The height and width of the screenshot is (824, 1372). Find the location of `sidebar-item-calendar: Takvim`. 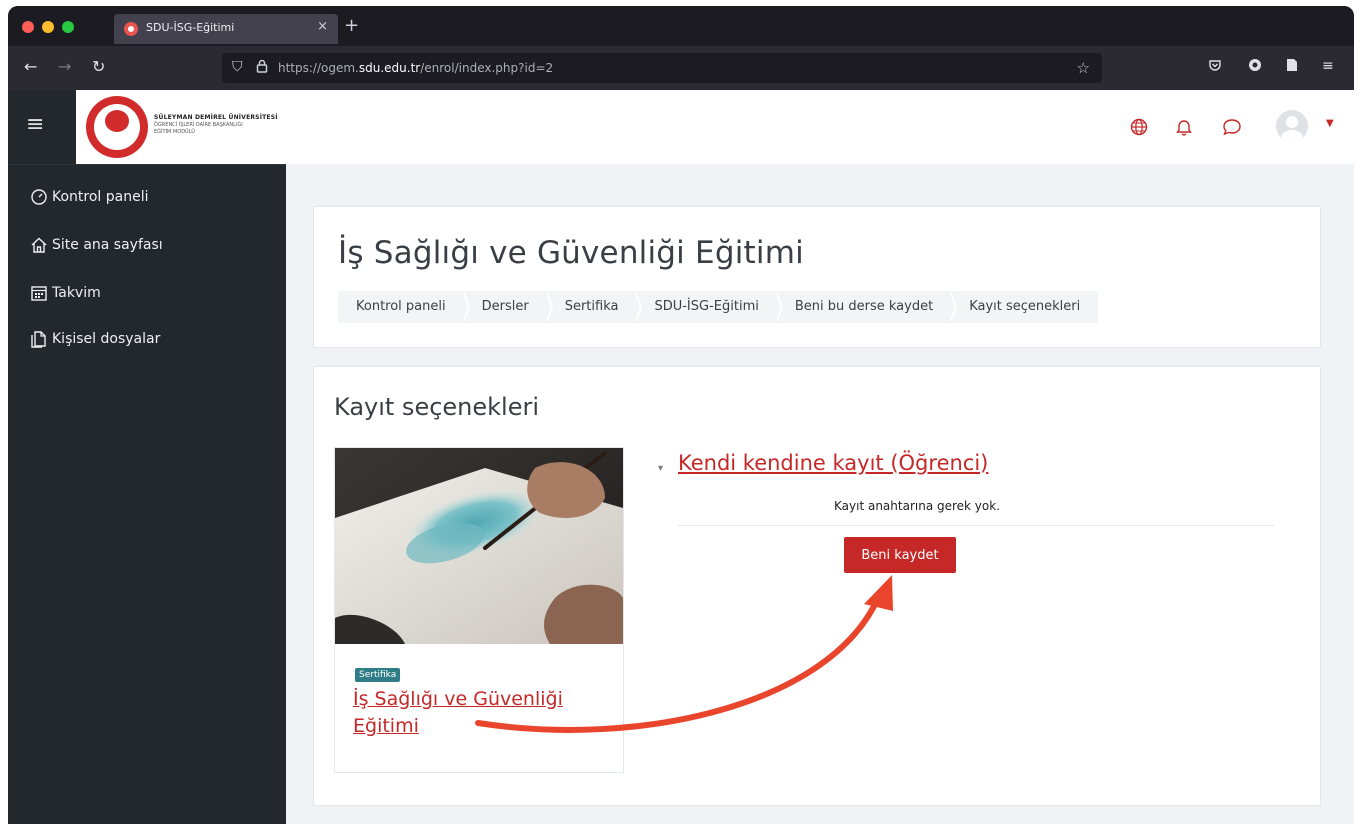

sidebar-item-calendar: Takvim is located at coordinates (65, 293).